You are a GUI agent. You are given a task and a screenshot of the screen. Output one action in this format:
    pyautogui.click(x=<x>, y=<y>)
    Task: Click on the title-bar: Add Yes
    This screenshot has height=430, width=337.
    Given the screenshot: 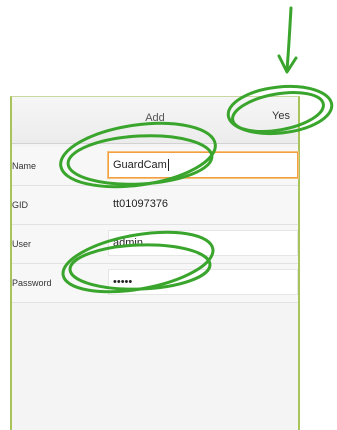 What is the action you would take?
    pyautogui.click(x=155, y=120)
    